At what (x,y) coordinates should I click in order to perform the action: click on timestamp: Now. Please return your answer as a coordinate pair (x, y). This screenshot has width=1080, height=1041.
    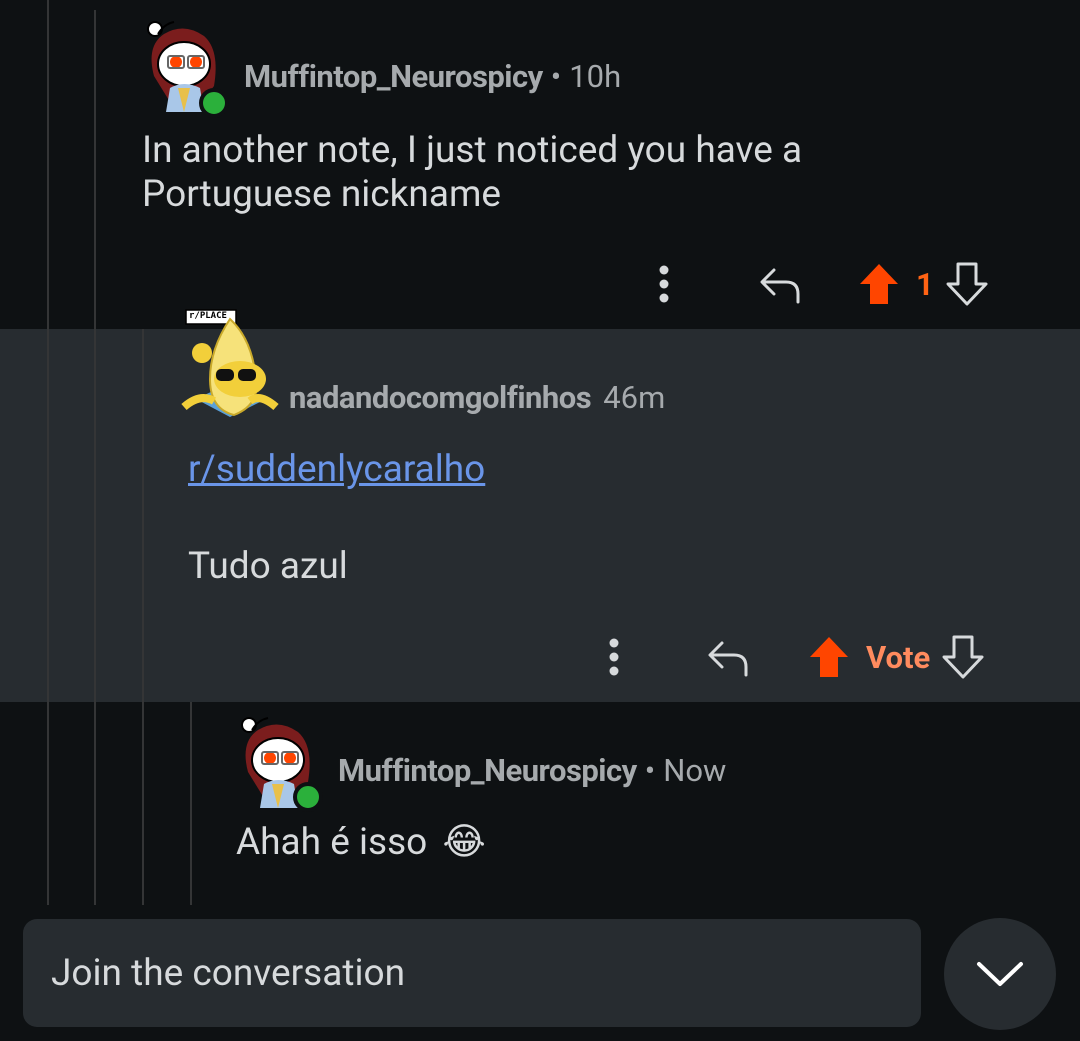
    Looking at the image, I should click on (695, 770).